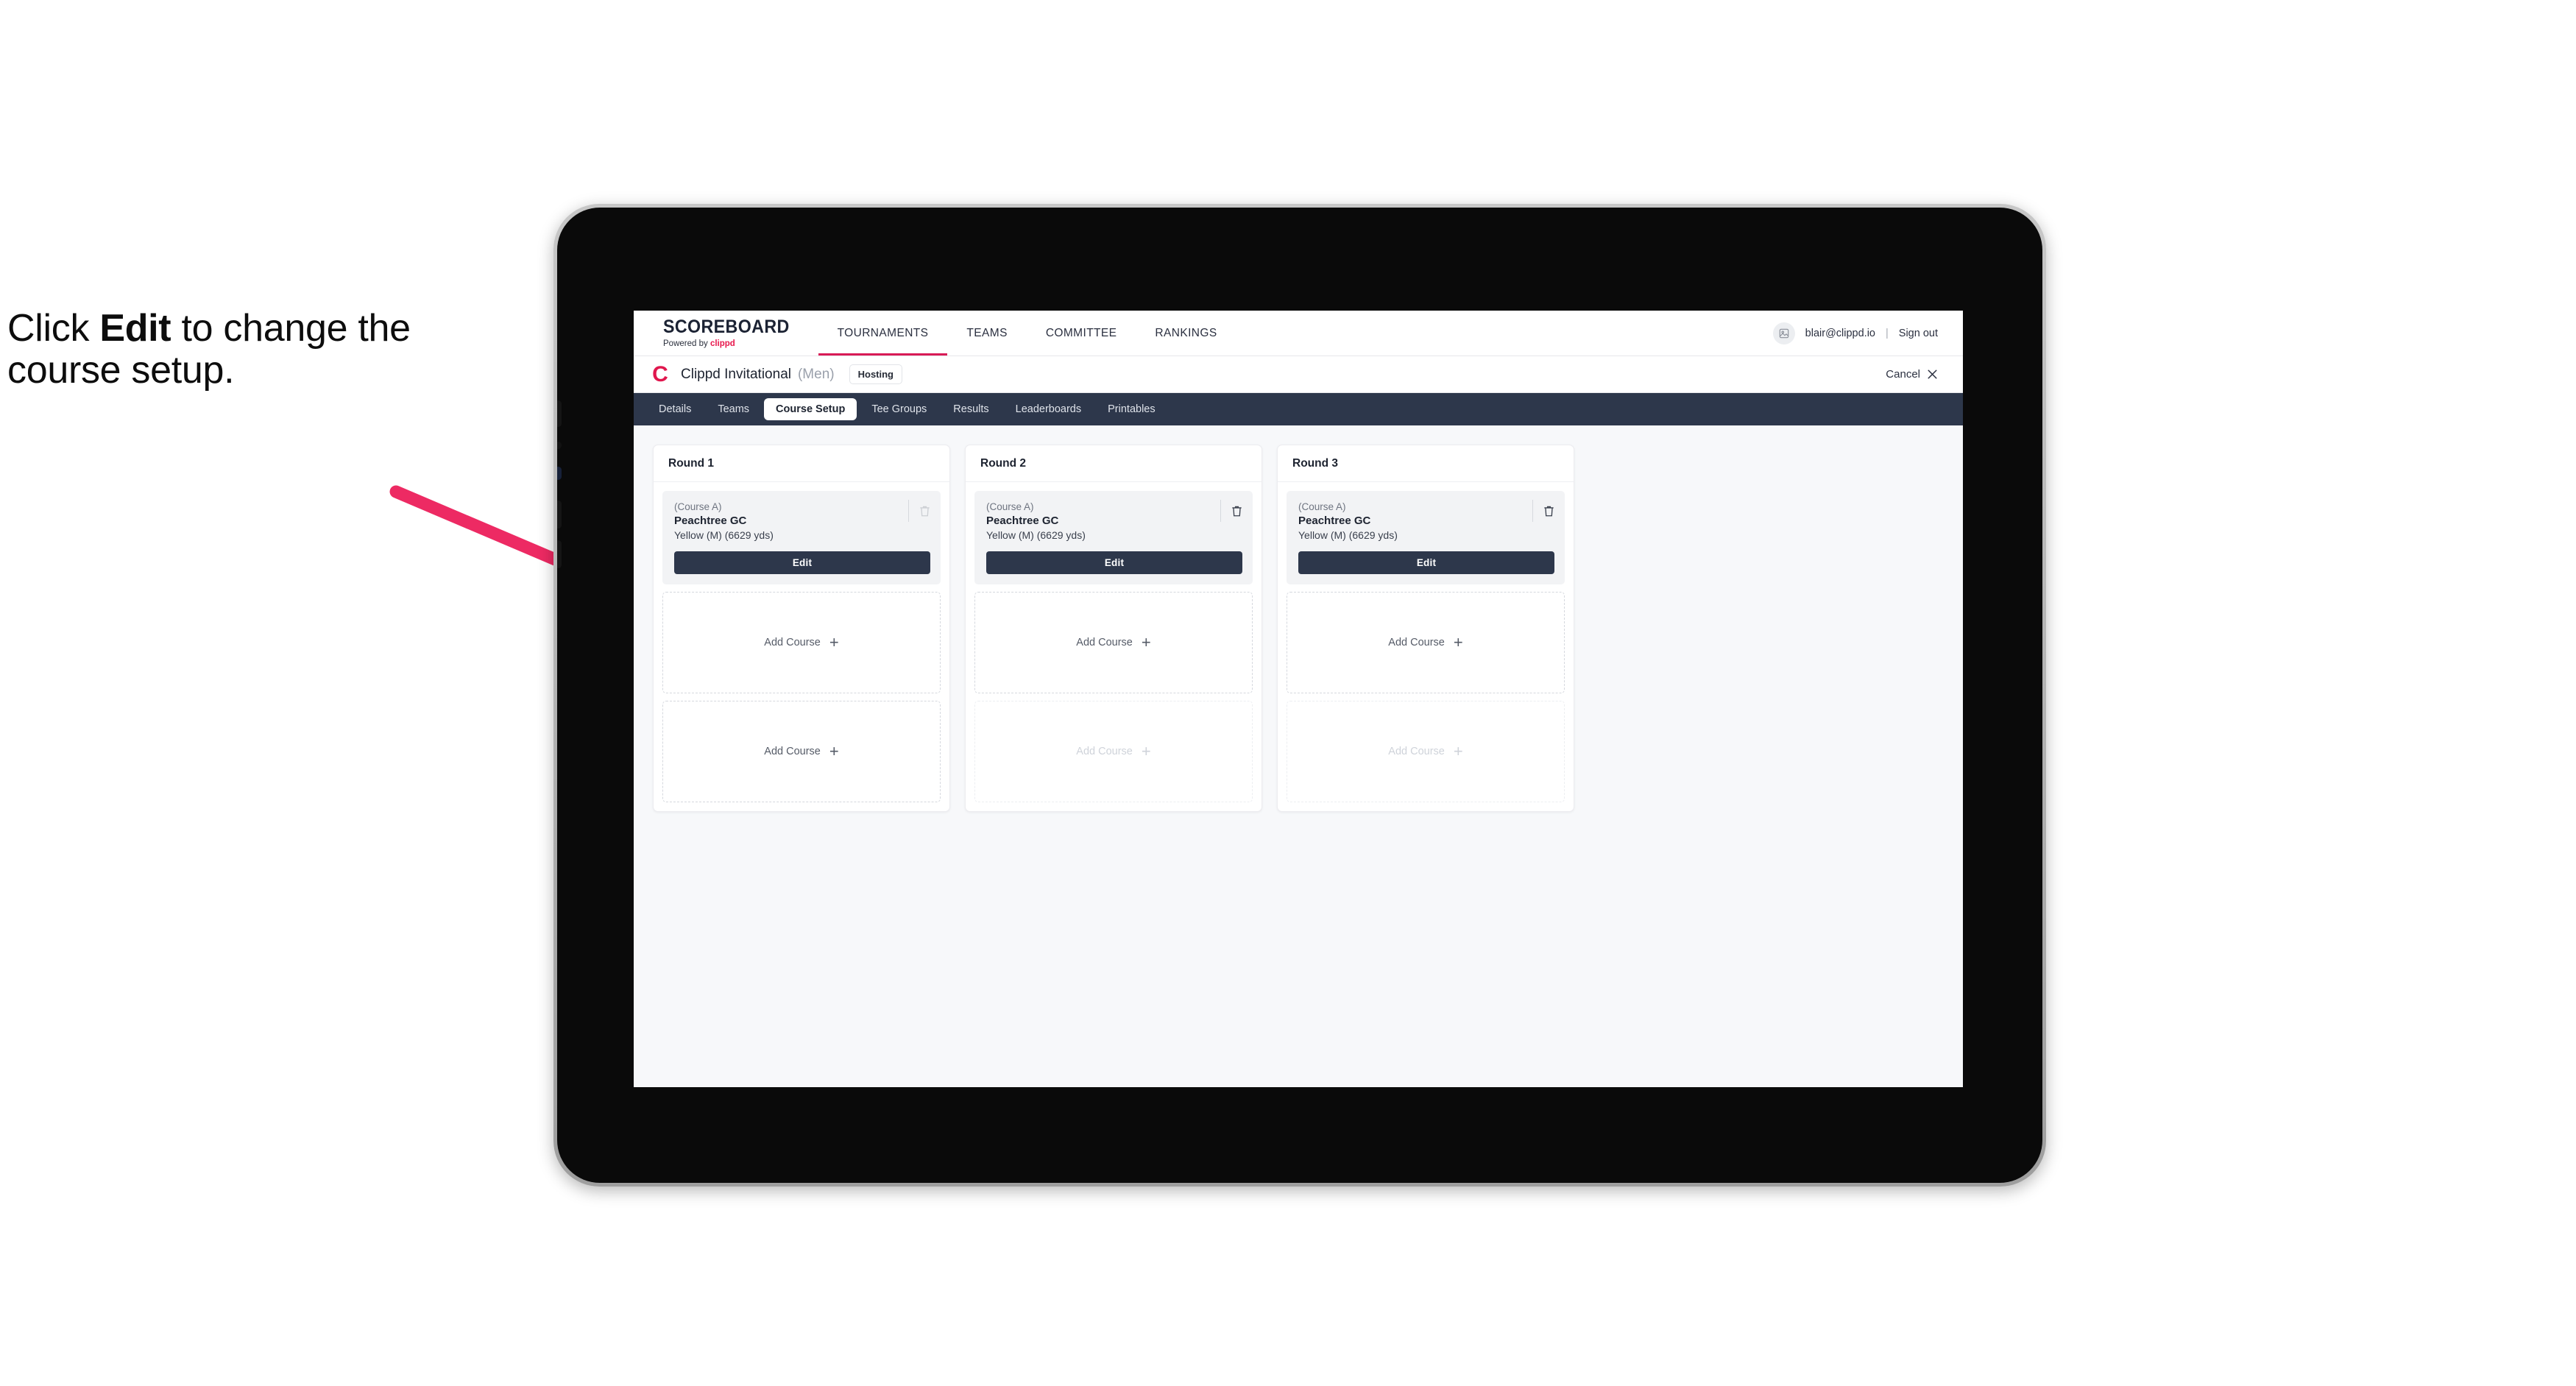 Image resolution: width=2576 pixels, height=1386 pixels. I want to click on brand-subtitle-prefix: Powered by, so click(686, 343).